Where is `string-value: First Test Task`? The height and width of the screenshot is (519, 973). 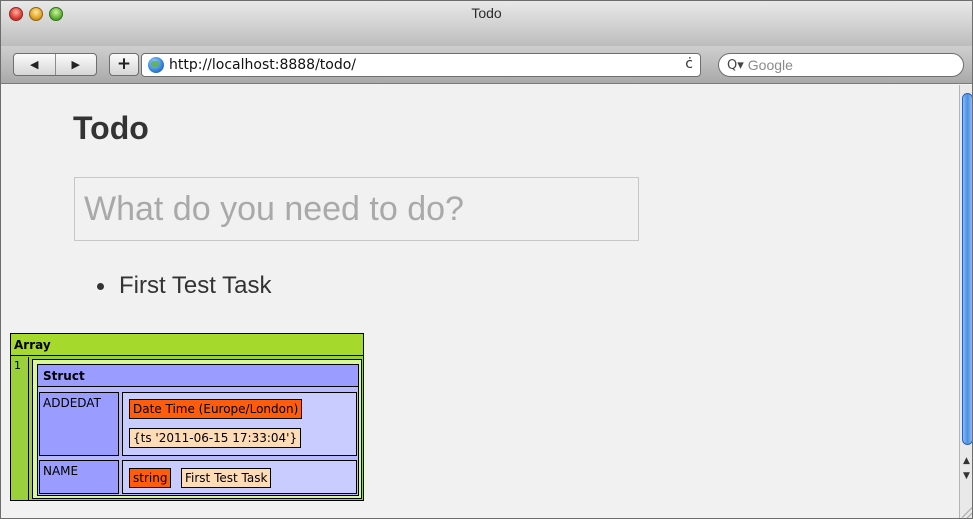 string-value: First Test Task is located at coordinates (226, 478).